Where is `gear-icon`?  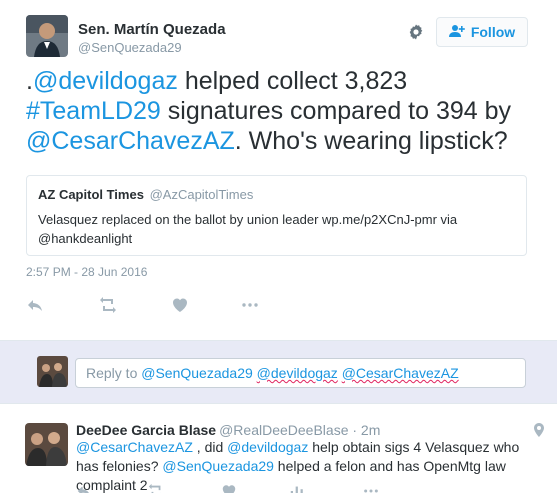
gear-icon is located at coordinates (416, 32).